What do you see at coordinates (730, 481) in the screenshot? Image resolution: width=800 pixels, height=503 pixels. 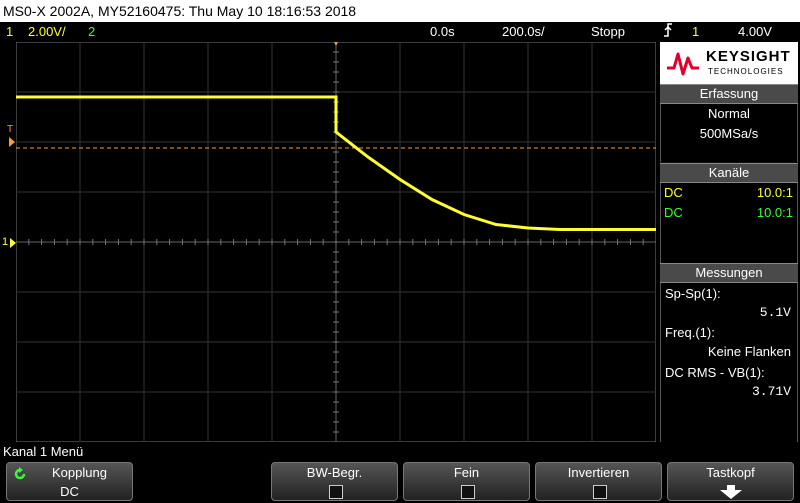 I see `softkey-probe: Tastkopf` at bounding box center [730, 481].